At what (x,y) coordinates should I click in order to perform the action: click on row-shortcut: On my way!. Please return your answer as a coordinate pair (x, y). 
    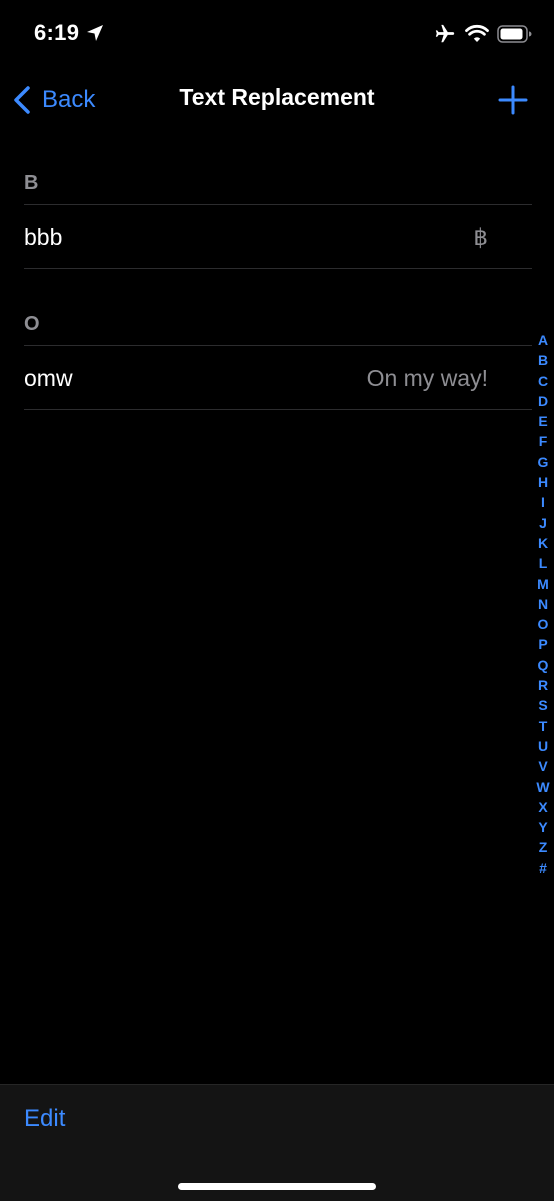
    Looking at the image, I should click on (427, 378).